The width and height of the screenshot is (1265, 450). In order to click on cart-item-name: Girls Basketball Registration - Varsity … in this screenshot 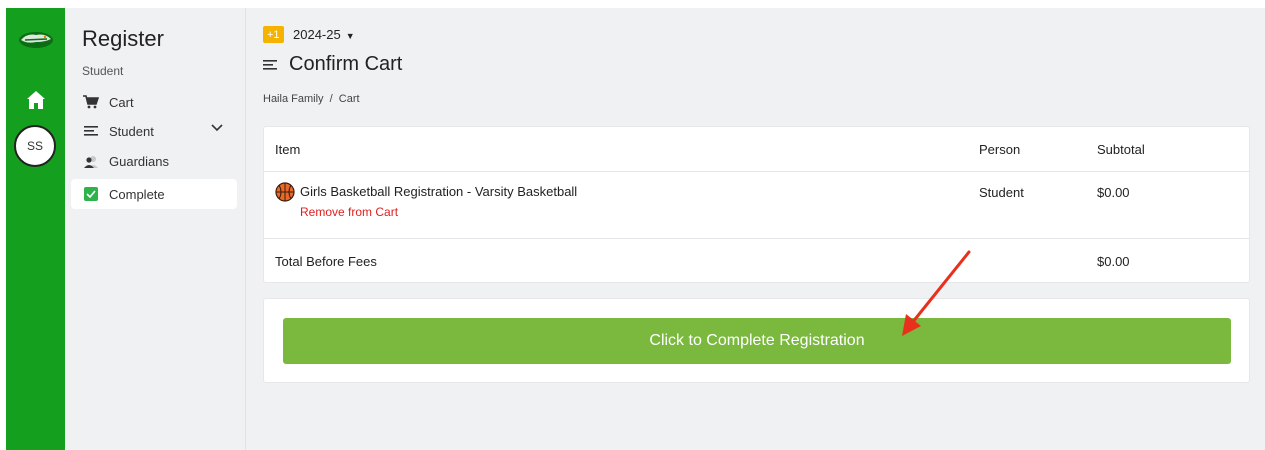, I will do `click(439, 191)`.